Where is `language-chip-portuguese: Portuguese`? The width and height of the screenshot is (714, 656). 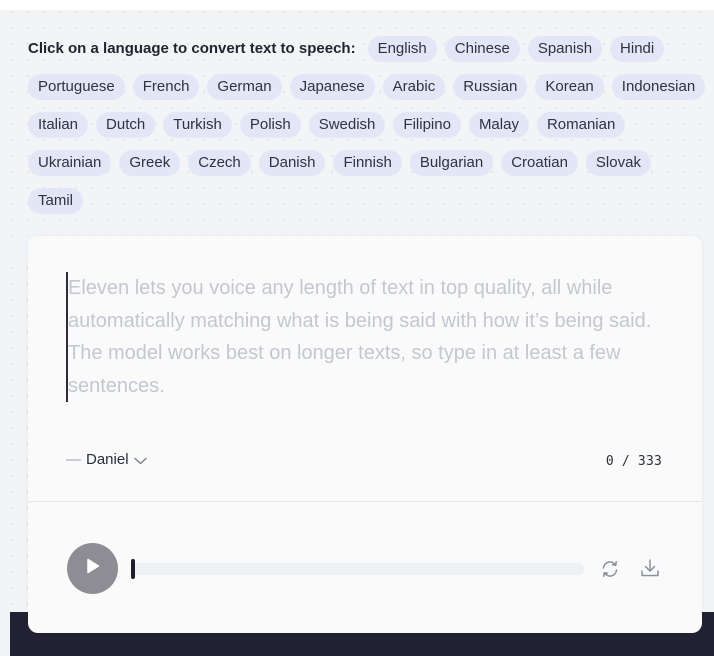
language-chip-portuguese: Portuguese is located at coordinates (76, 87).